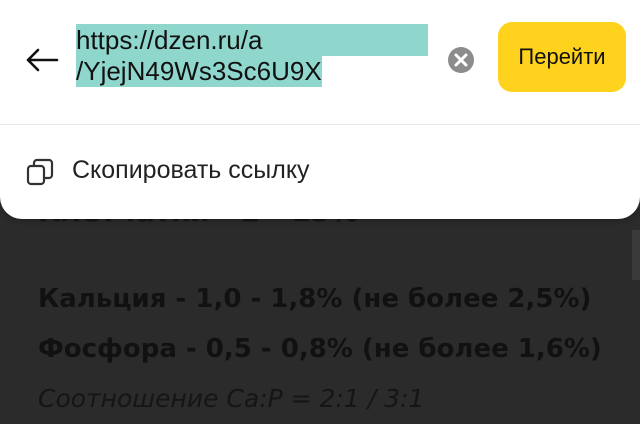 Image resolution: width=640 pixels, height=424 pixels. What do you see at coordinates (320, 124) in the screenshot?
I see `divider` at bounding box center [320, 124].